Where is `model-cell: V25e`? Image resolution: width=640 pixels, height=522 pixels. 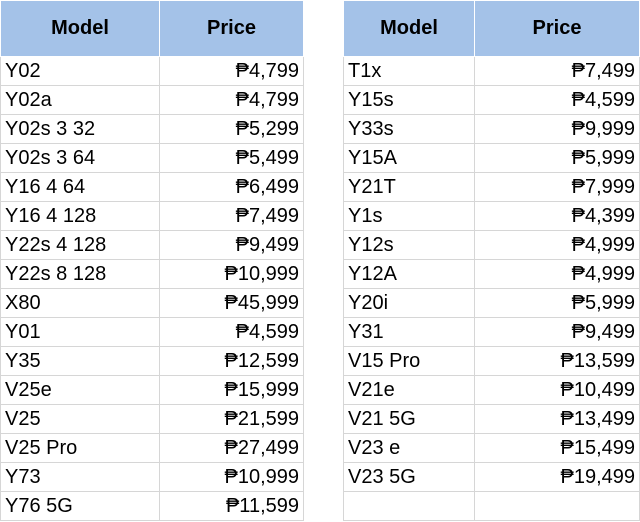
model-cell: V25e is located at coordinates (80, 390).